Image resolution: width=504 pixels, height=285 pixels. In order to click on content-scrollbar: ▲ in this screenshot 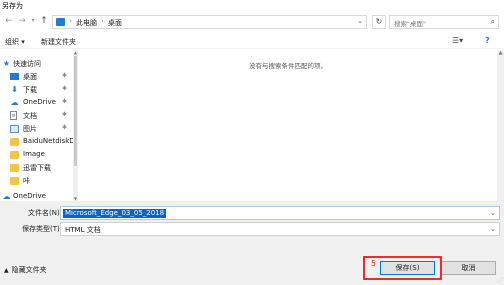, I will do `click(500, 125)`.